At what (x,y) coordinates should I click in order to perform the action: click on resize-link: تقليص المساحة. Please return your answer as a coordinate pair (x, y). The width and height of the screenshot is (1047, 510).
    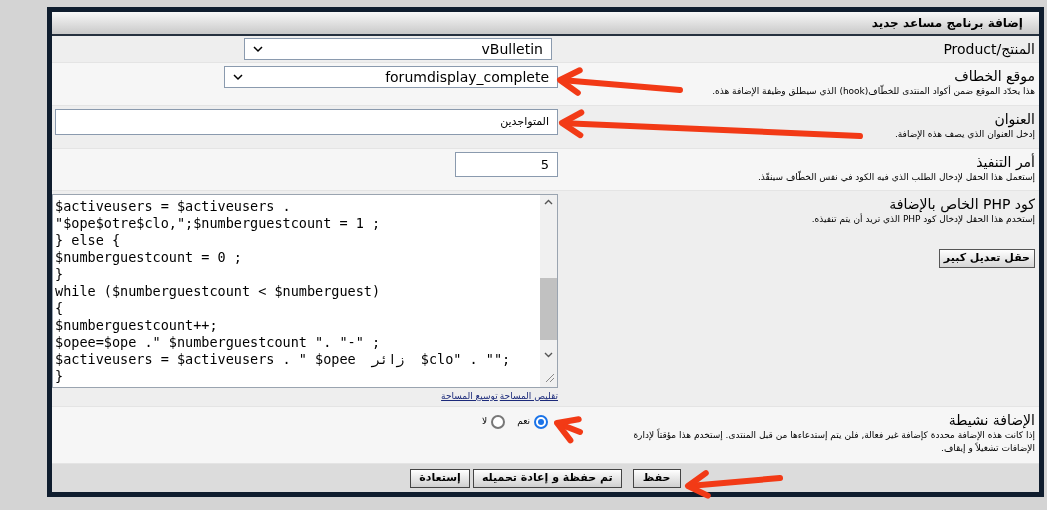
    Looking at the image, I should click on (528, 397).